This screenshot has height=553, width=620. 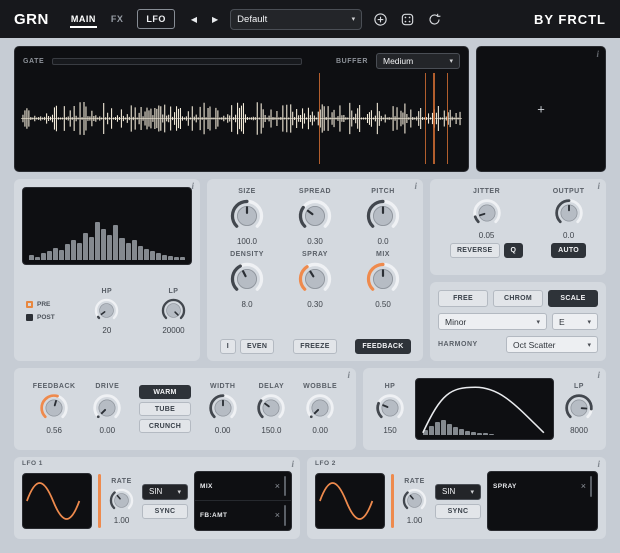 What do you see at coordinates (271, 409) in the screenshot?
I see `delay-knob: DELAY 150.0` at bounding box center [271, 409].